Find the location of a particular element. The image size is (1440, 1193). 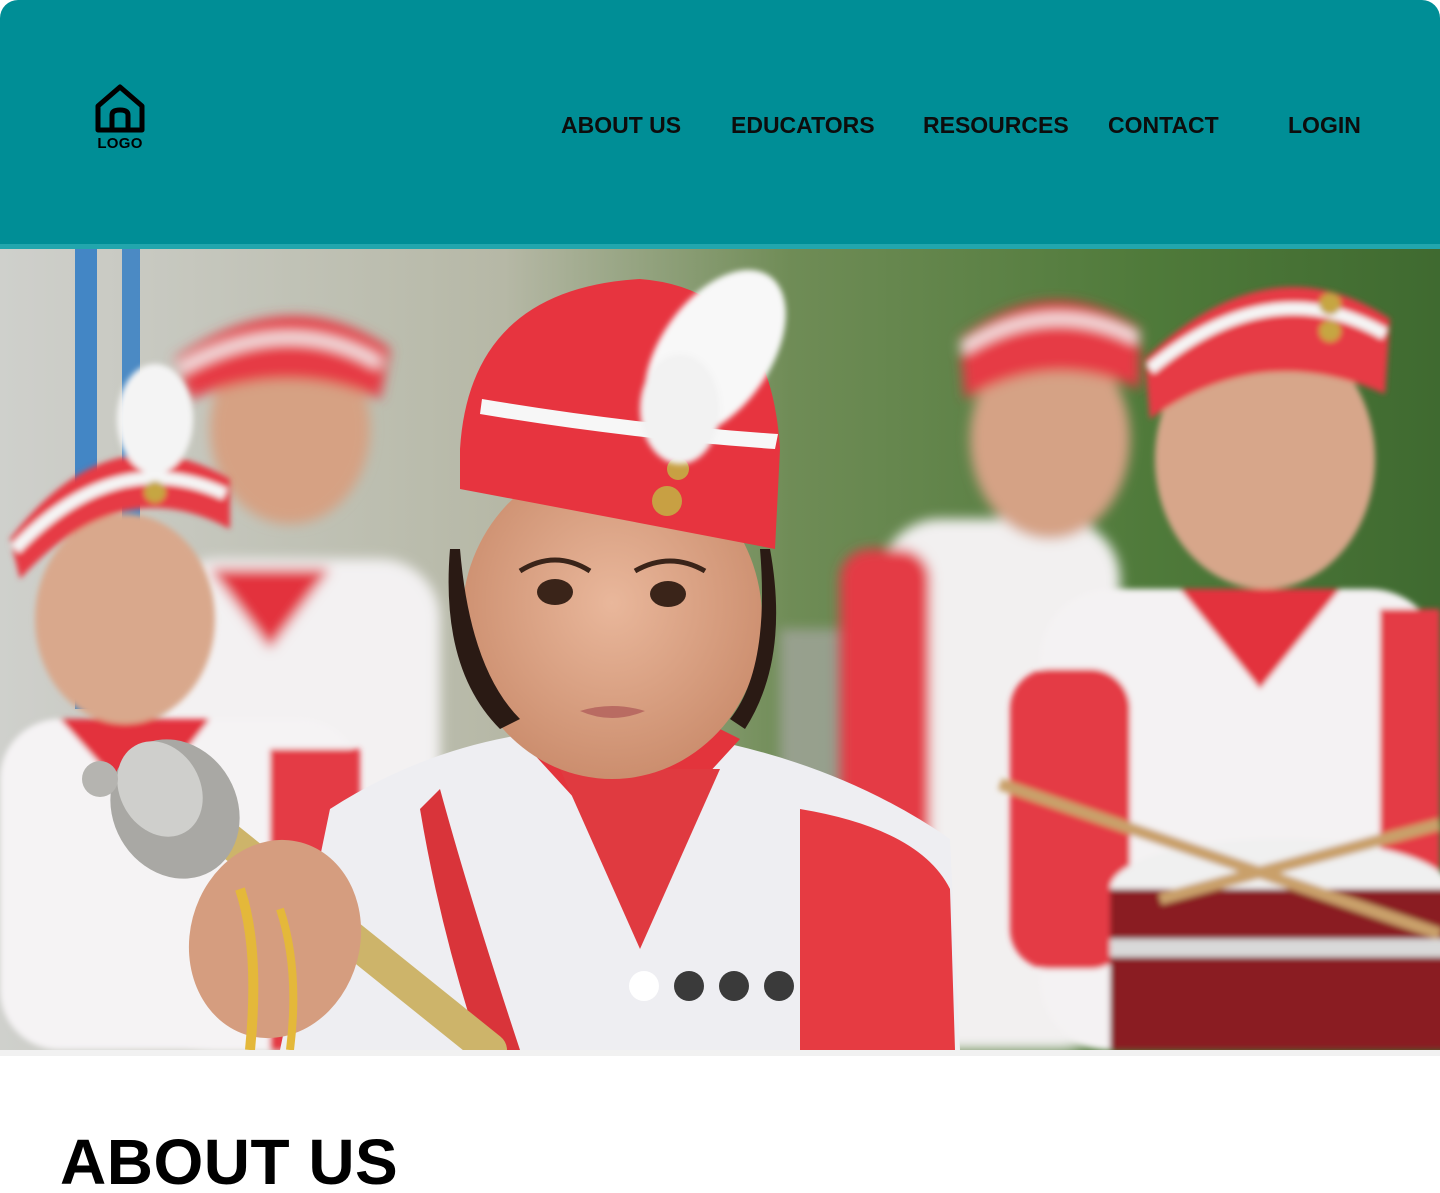

carousel-dots is located at coordinates (711, 987).